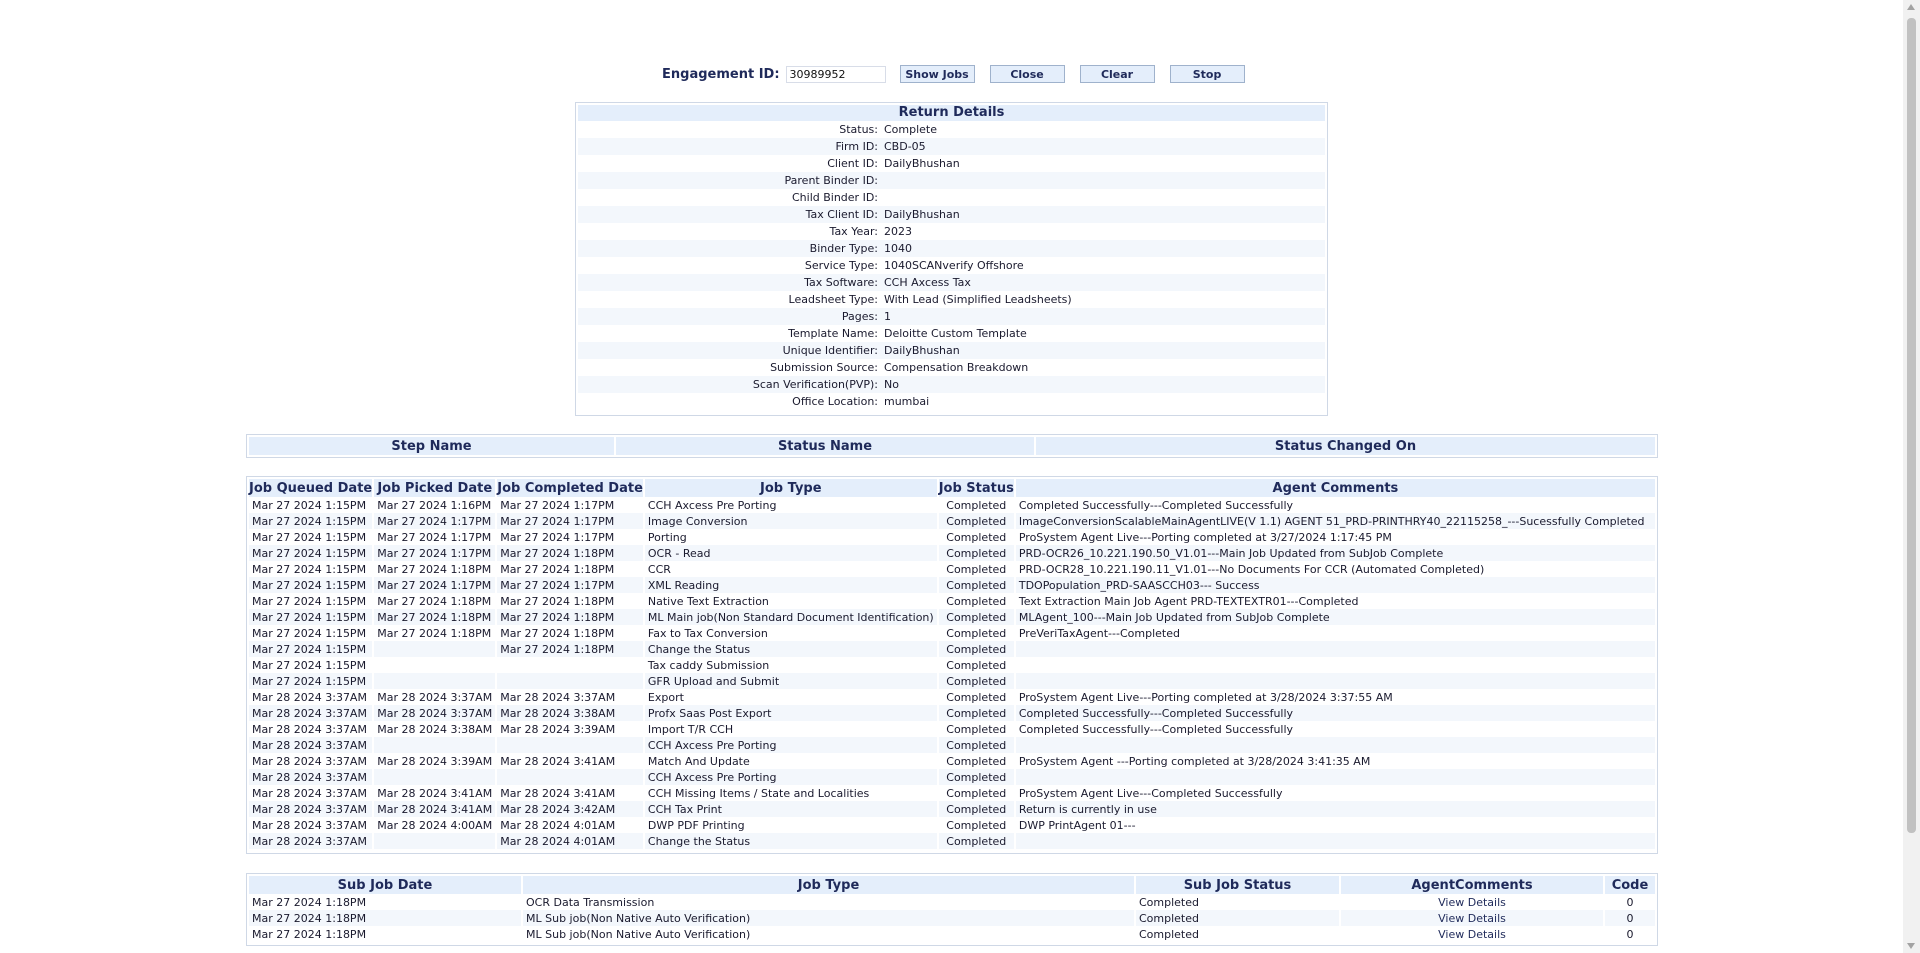  I want to click on return-detail-row: Submission Source: Compensation Breakdown, so click(951, 367).